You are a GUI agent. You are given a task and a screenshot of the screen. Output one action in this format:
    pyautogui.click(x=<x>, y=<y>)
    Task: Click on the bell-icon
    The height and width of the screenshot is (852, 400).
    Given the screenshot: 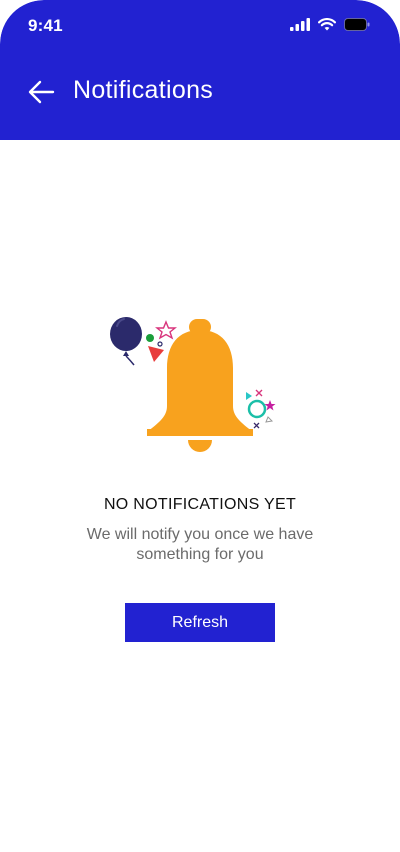 What is the action you would take?
    pyautogui.click(x=200, y=385)
    